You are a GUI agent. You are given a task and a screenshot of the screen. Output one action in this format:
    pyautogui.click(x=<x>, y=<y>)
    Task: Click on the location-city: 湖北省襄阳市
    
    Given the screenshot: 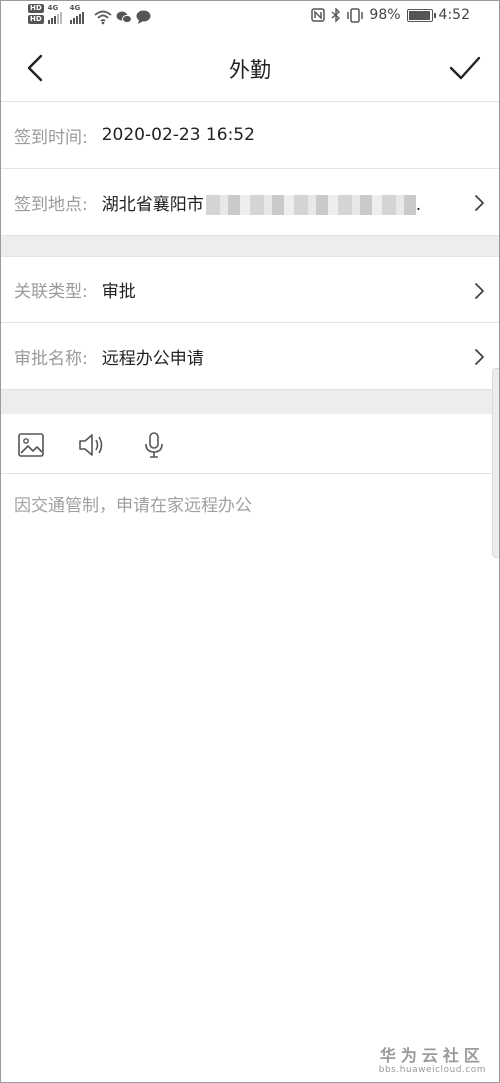 What is the action you would take?
    pyautogui.click(x=152, y=204)
    